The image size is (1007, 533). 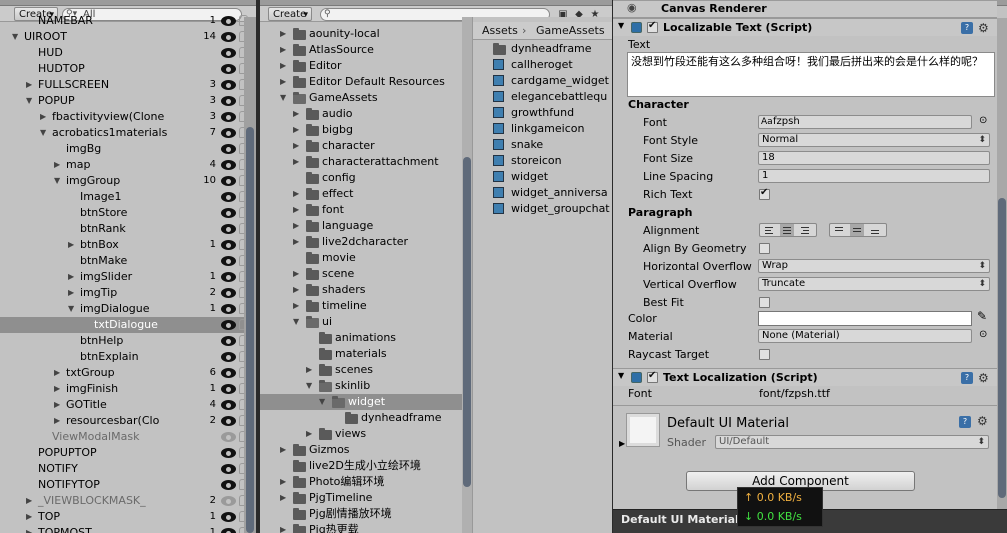 I want to click on font-field: Aa fzpsh, so click(x=865, y=122).